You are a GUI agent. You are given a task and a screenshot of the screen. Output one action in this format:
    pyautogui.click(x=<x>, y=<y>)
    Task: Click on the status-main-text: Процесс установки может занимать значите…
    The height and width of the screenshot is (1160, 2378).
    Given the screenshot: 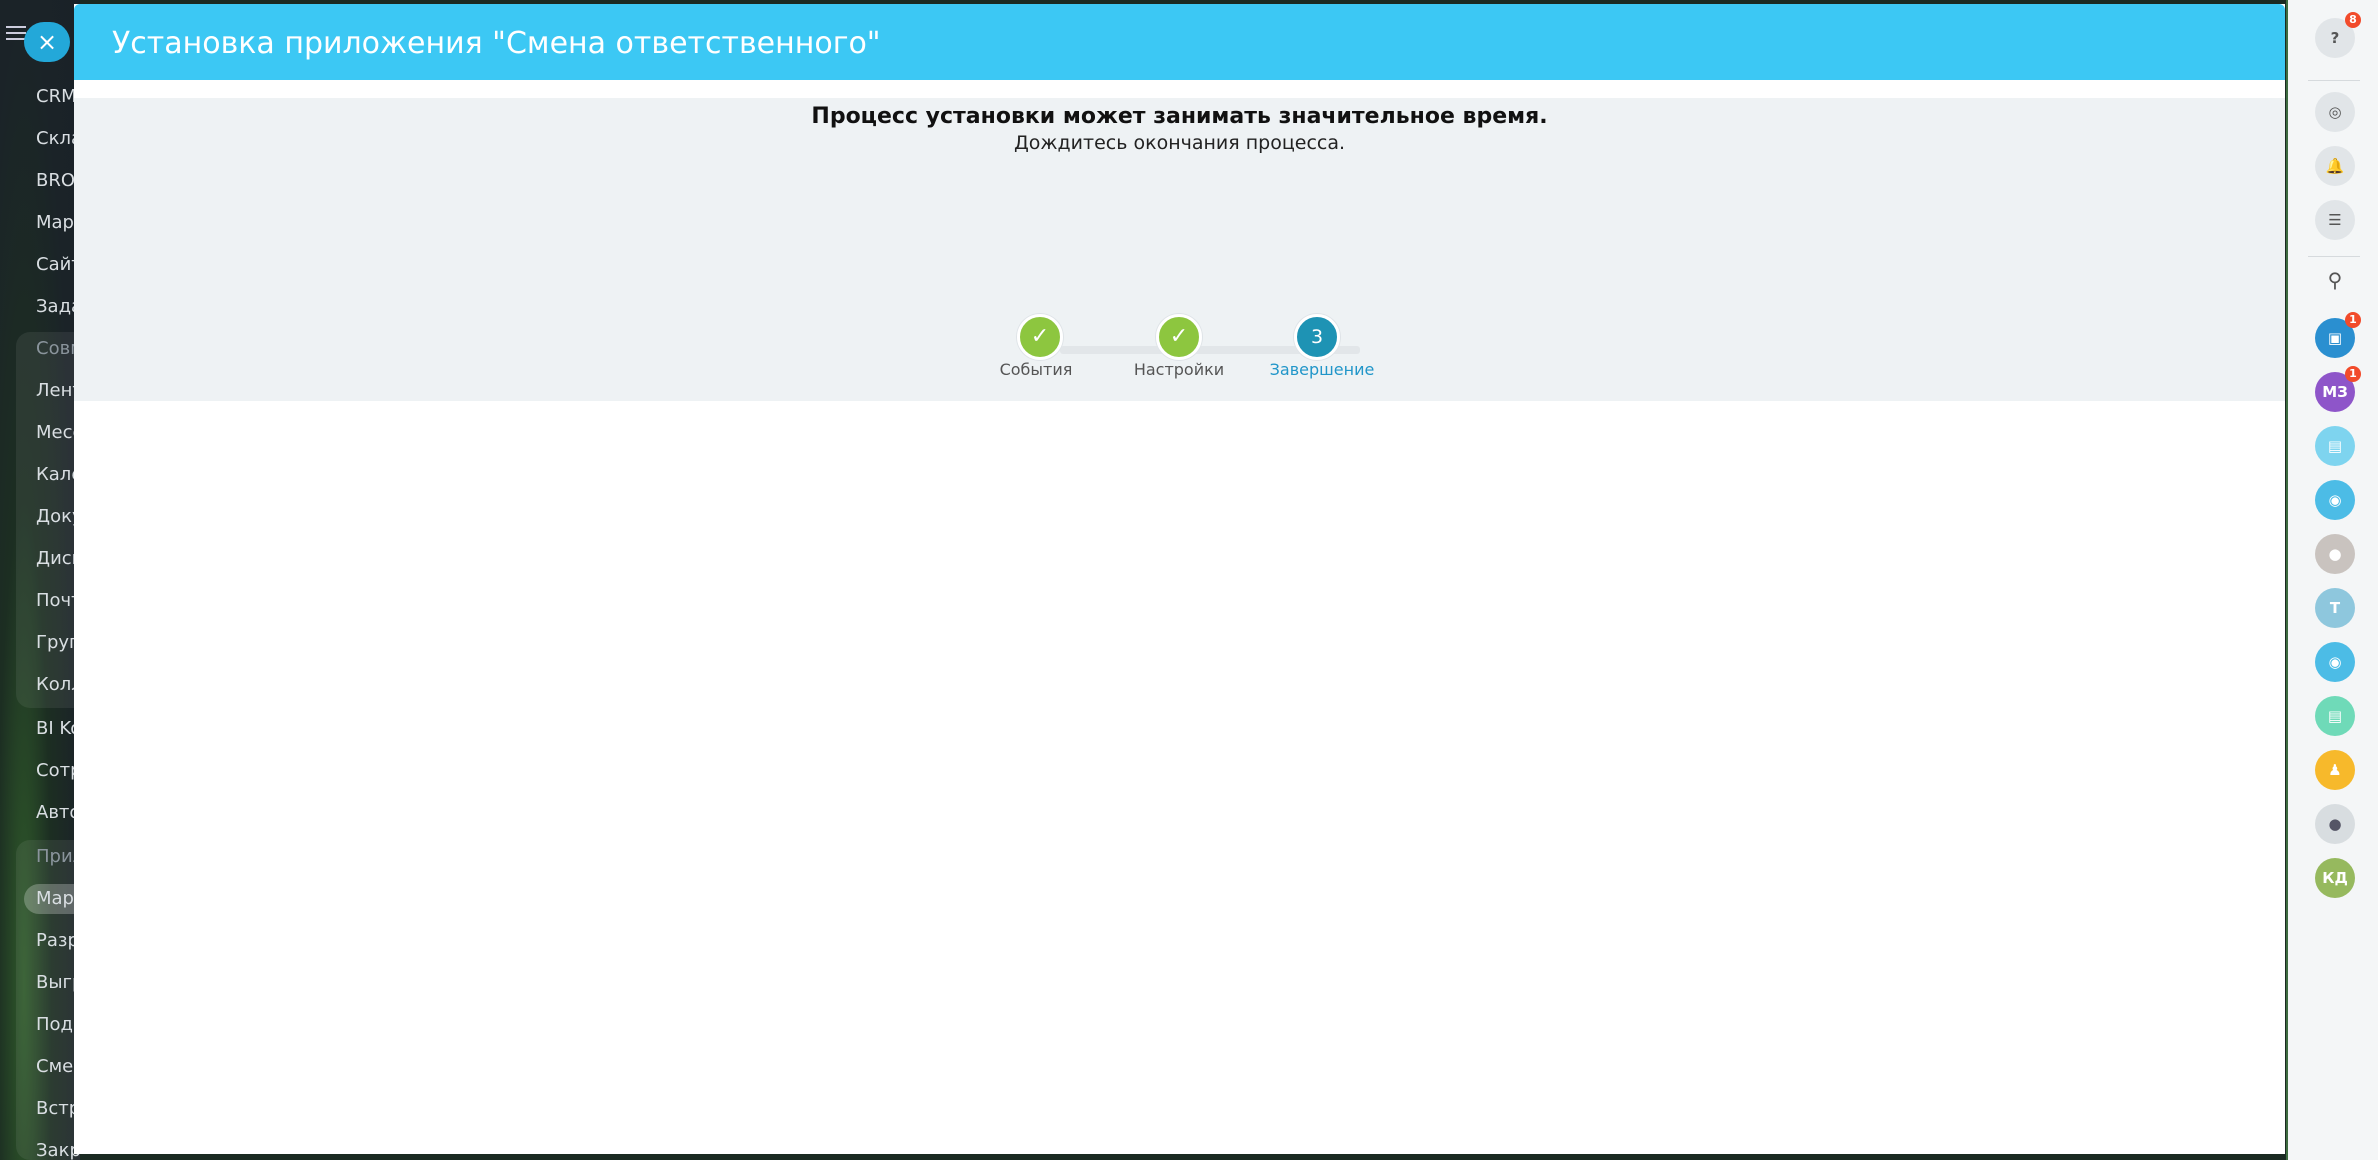 What is the action you would take?
    pyautogui.click(x=1179, y=116)
    